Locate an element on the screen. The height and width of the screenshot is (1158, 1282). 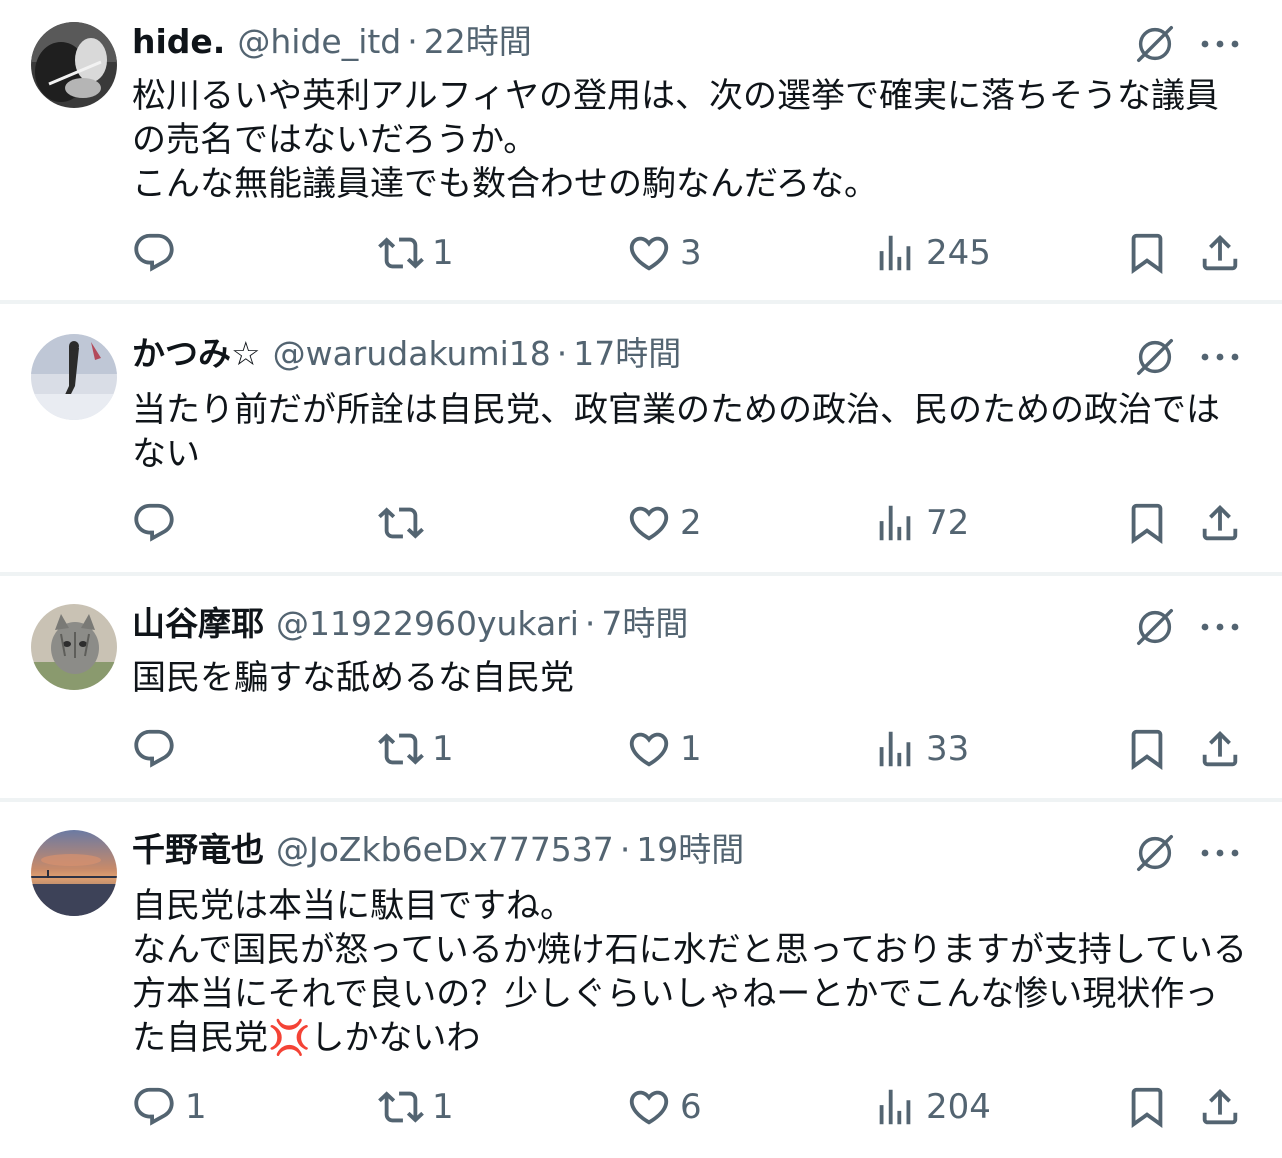
like-button: 1 is located at coordinates (664, 749).